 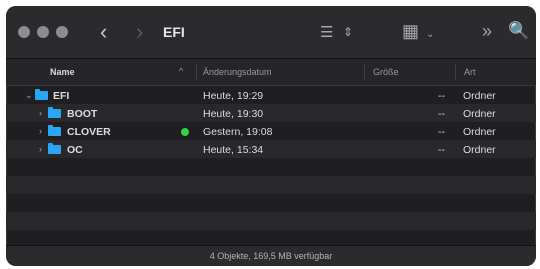 What do you see at coordinates (271, 255) in the screenshot?
I see `status-bar: 4 Objekte, 169,5 MB verfügbar` at bounding box center [271, 255].